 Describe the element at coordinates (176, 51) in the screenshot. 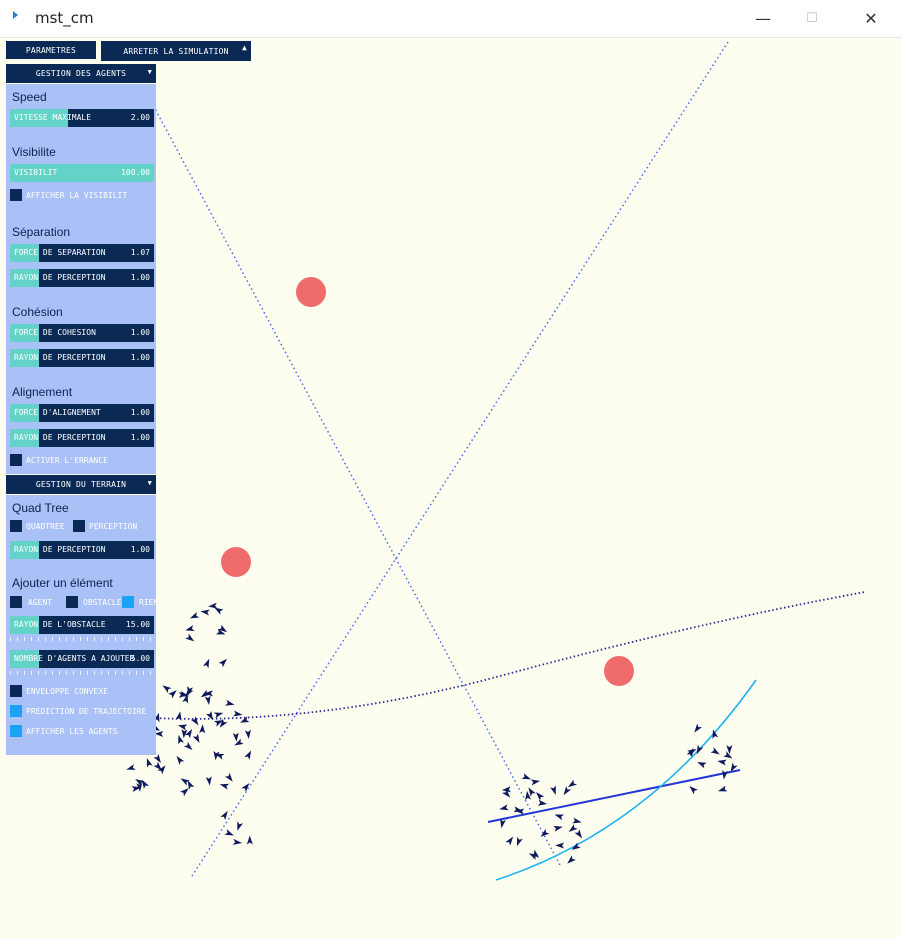

I see `stop-simulation-button: ARRETER LA SIMULATION ▲` at that location.